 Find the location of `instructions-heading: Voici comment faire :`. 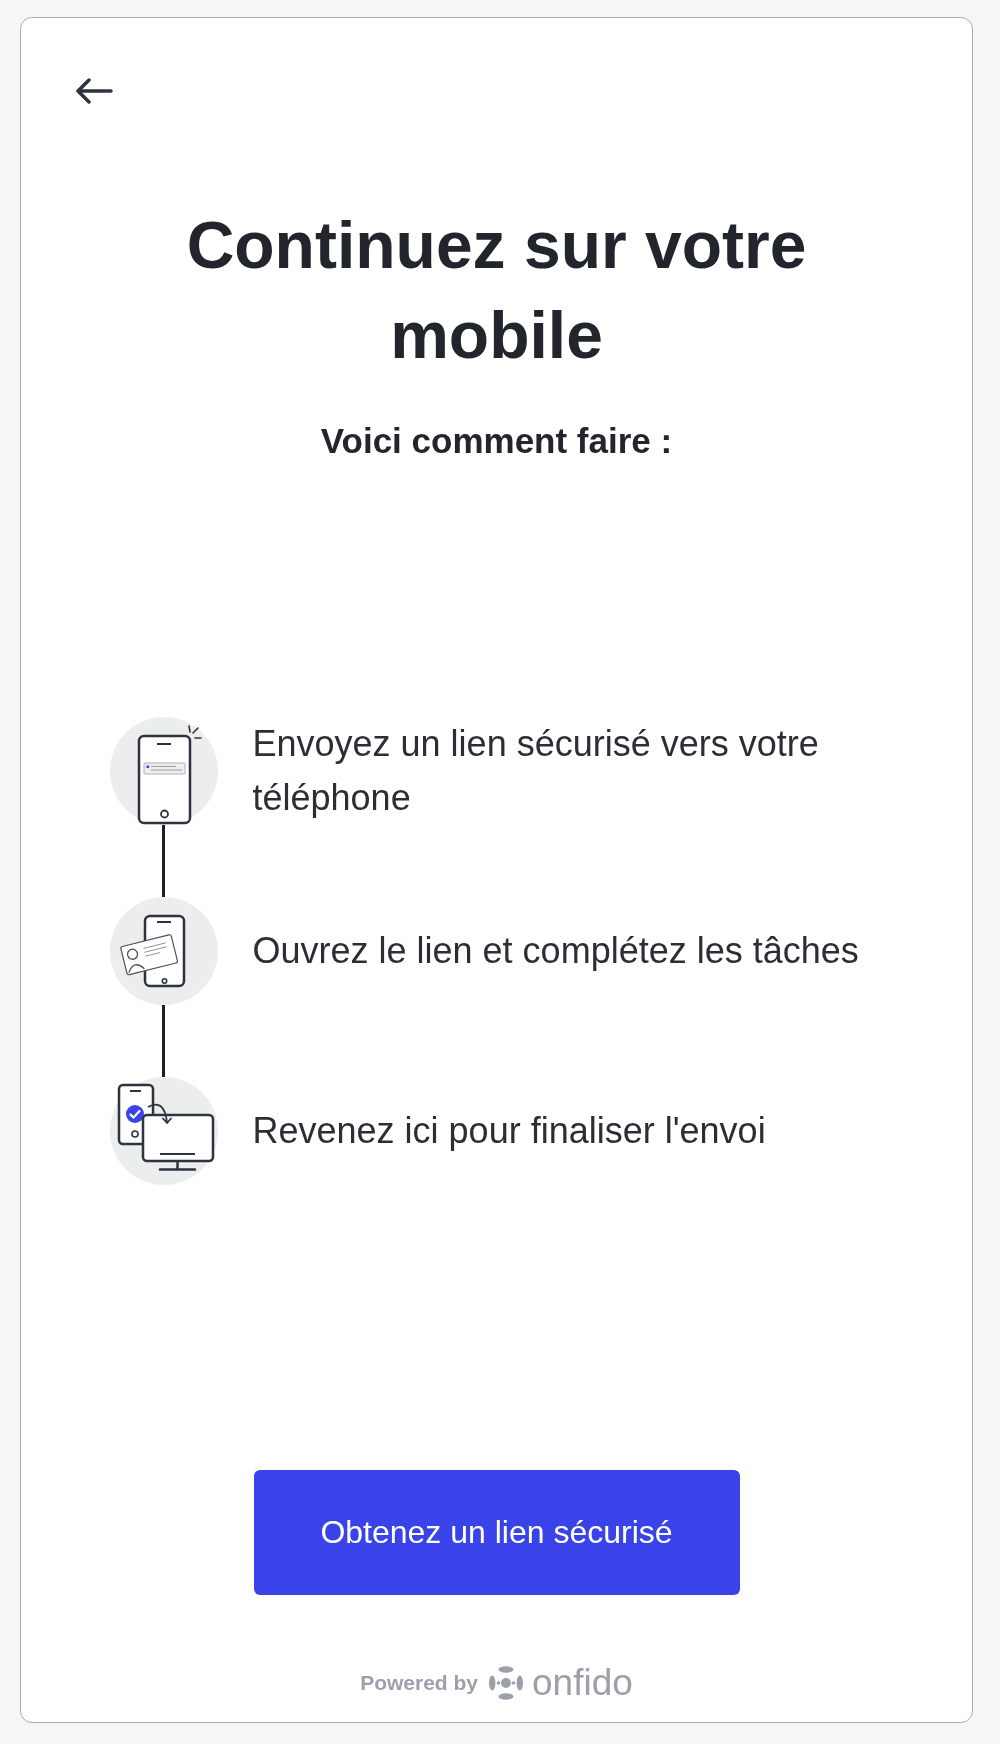

instructions-heading: Voici comment faire : is located at coordinates (496, 440).